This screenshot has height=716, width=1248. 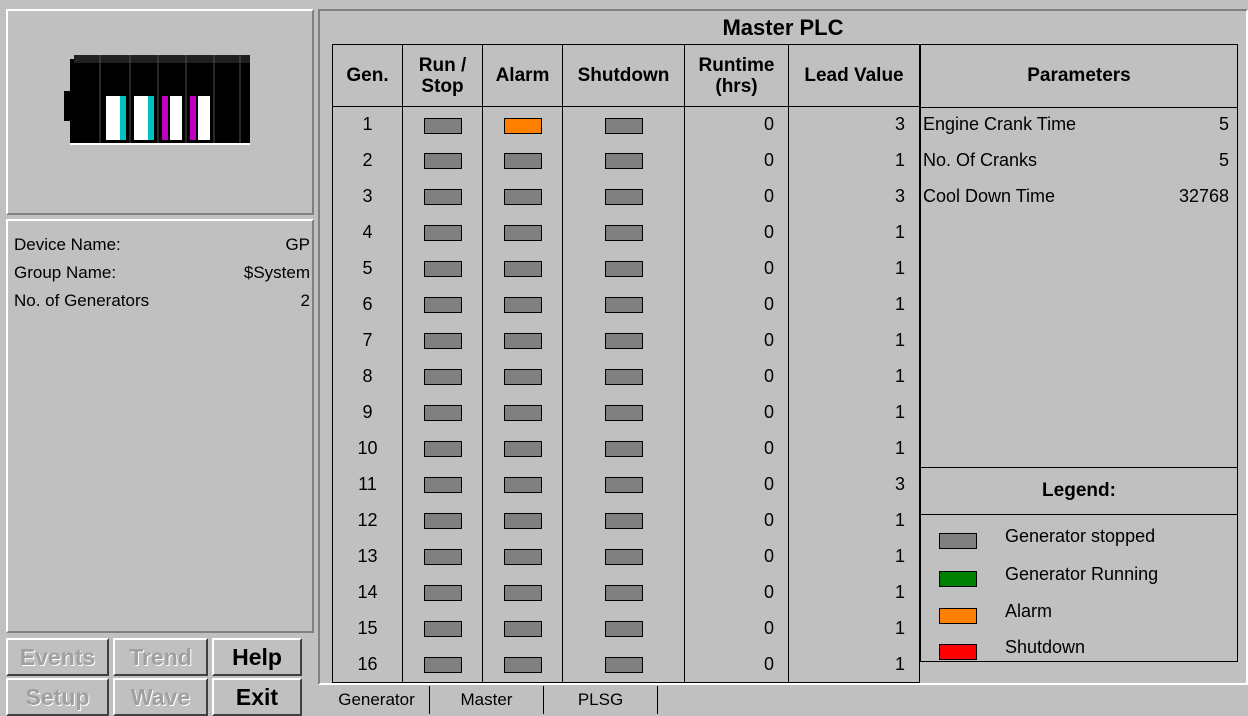 What do you see at coordinates (367, 160) in the screenshot?
I see `gen-number-cell: 2` at bounding box center [367, 160].